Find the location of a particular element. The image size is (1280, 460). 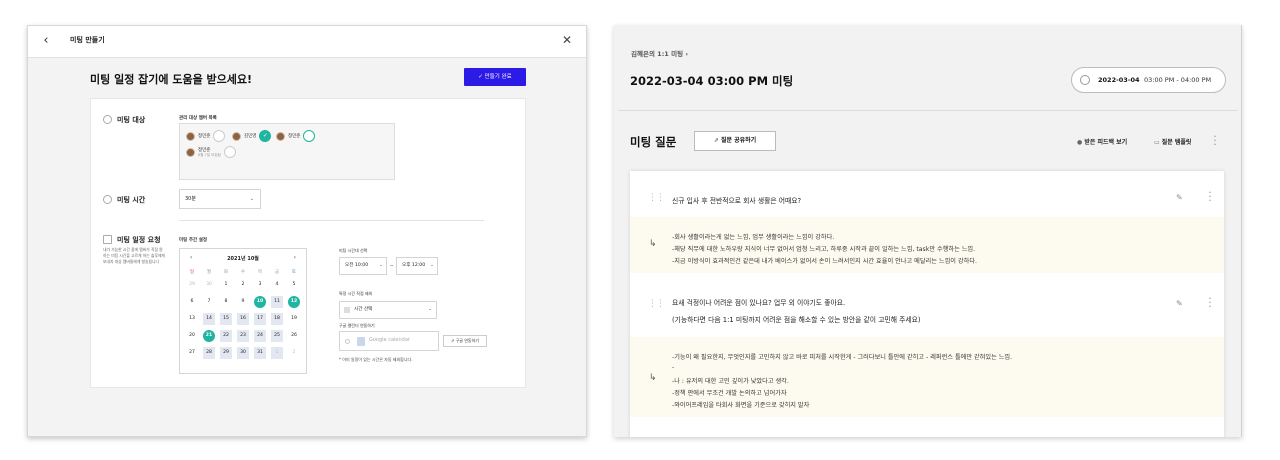

gcal-connect-button: ⇗ 구글 연동하기 is located at coordinates (465, 341).